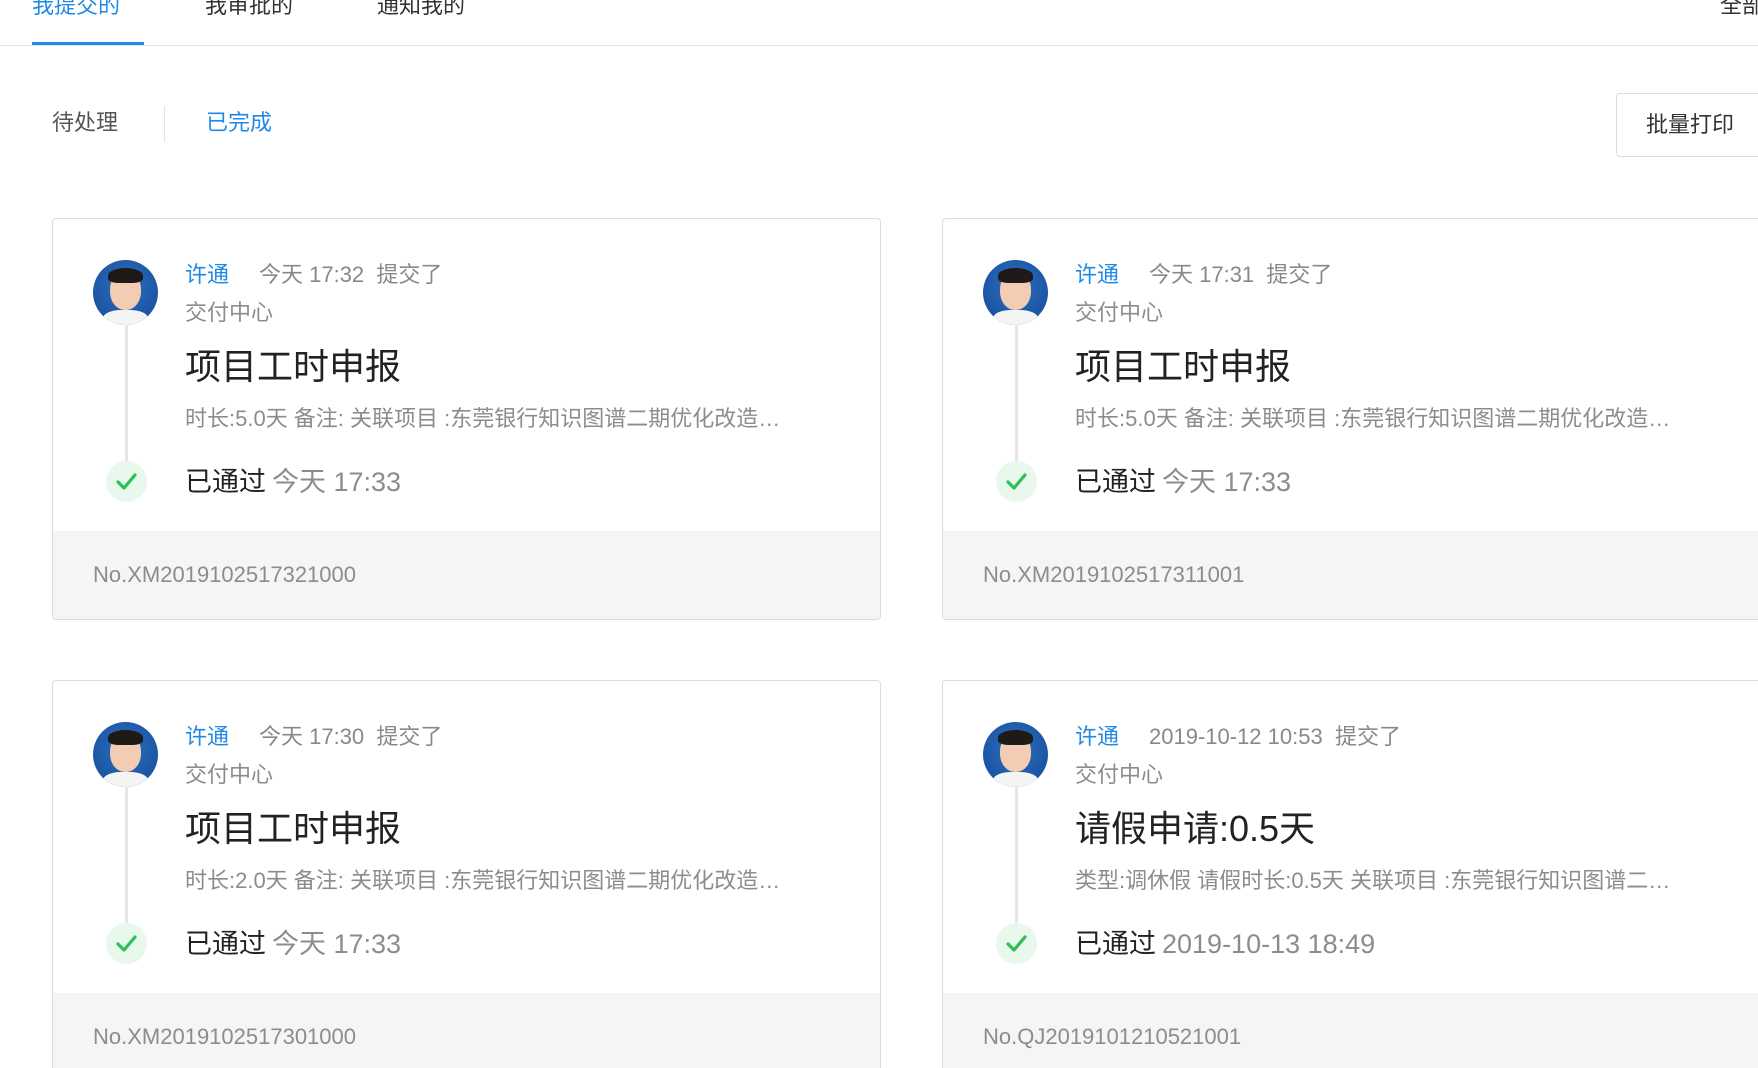 Image resolution: width=1758 pixels, height=1068 pixels. I want to click on submit-time: 今天 17:30 提交了, so click(351, 736).